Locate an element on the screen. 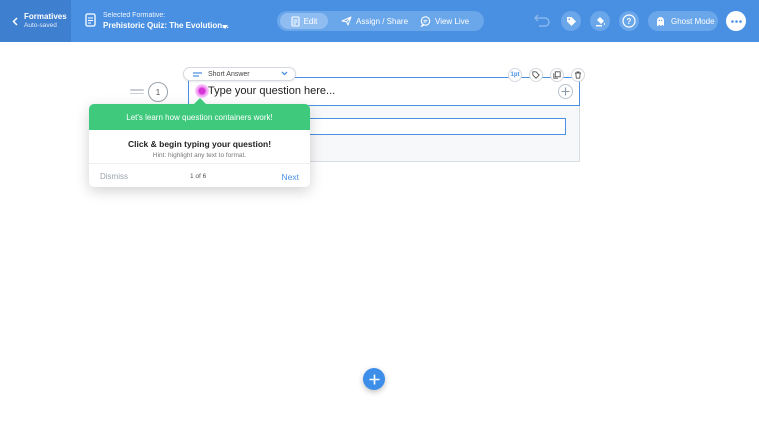  tags-button is located at coordinates (571, 21).